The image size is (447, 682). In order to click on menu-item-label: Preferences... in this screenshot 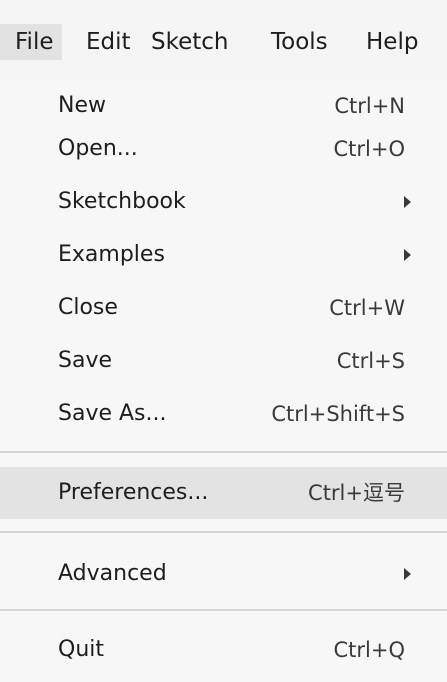, I will do `click(133, 492)`.